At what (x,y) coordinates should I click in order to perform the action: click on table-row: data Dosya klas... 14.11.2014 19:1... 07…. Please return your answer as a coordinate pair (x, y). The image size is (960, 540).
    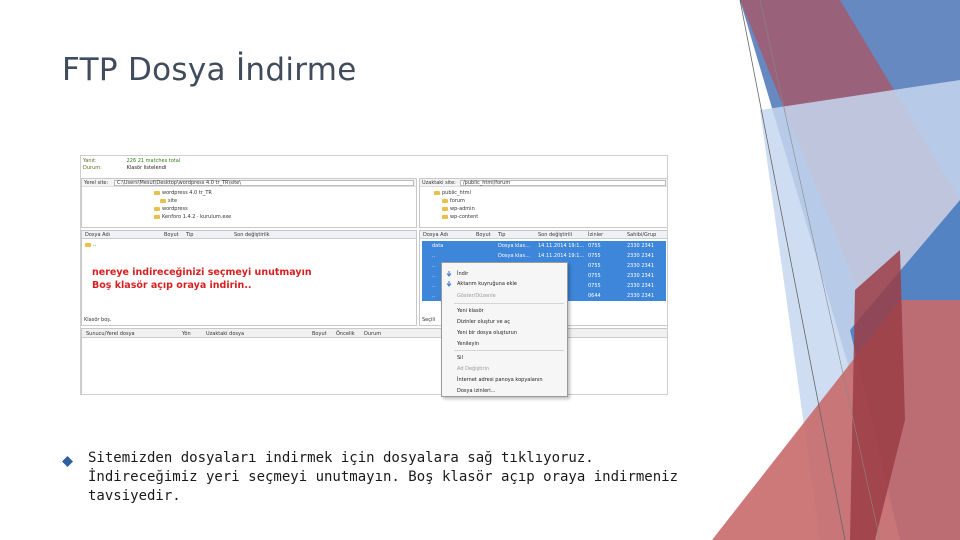
    Looking at the image, I should click on (544, 246).